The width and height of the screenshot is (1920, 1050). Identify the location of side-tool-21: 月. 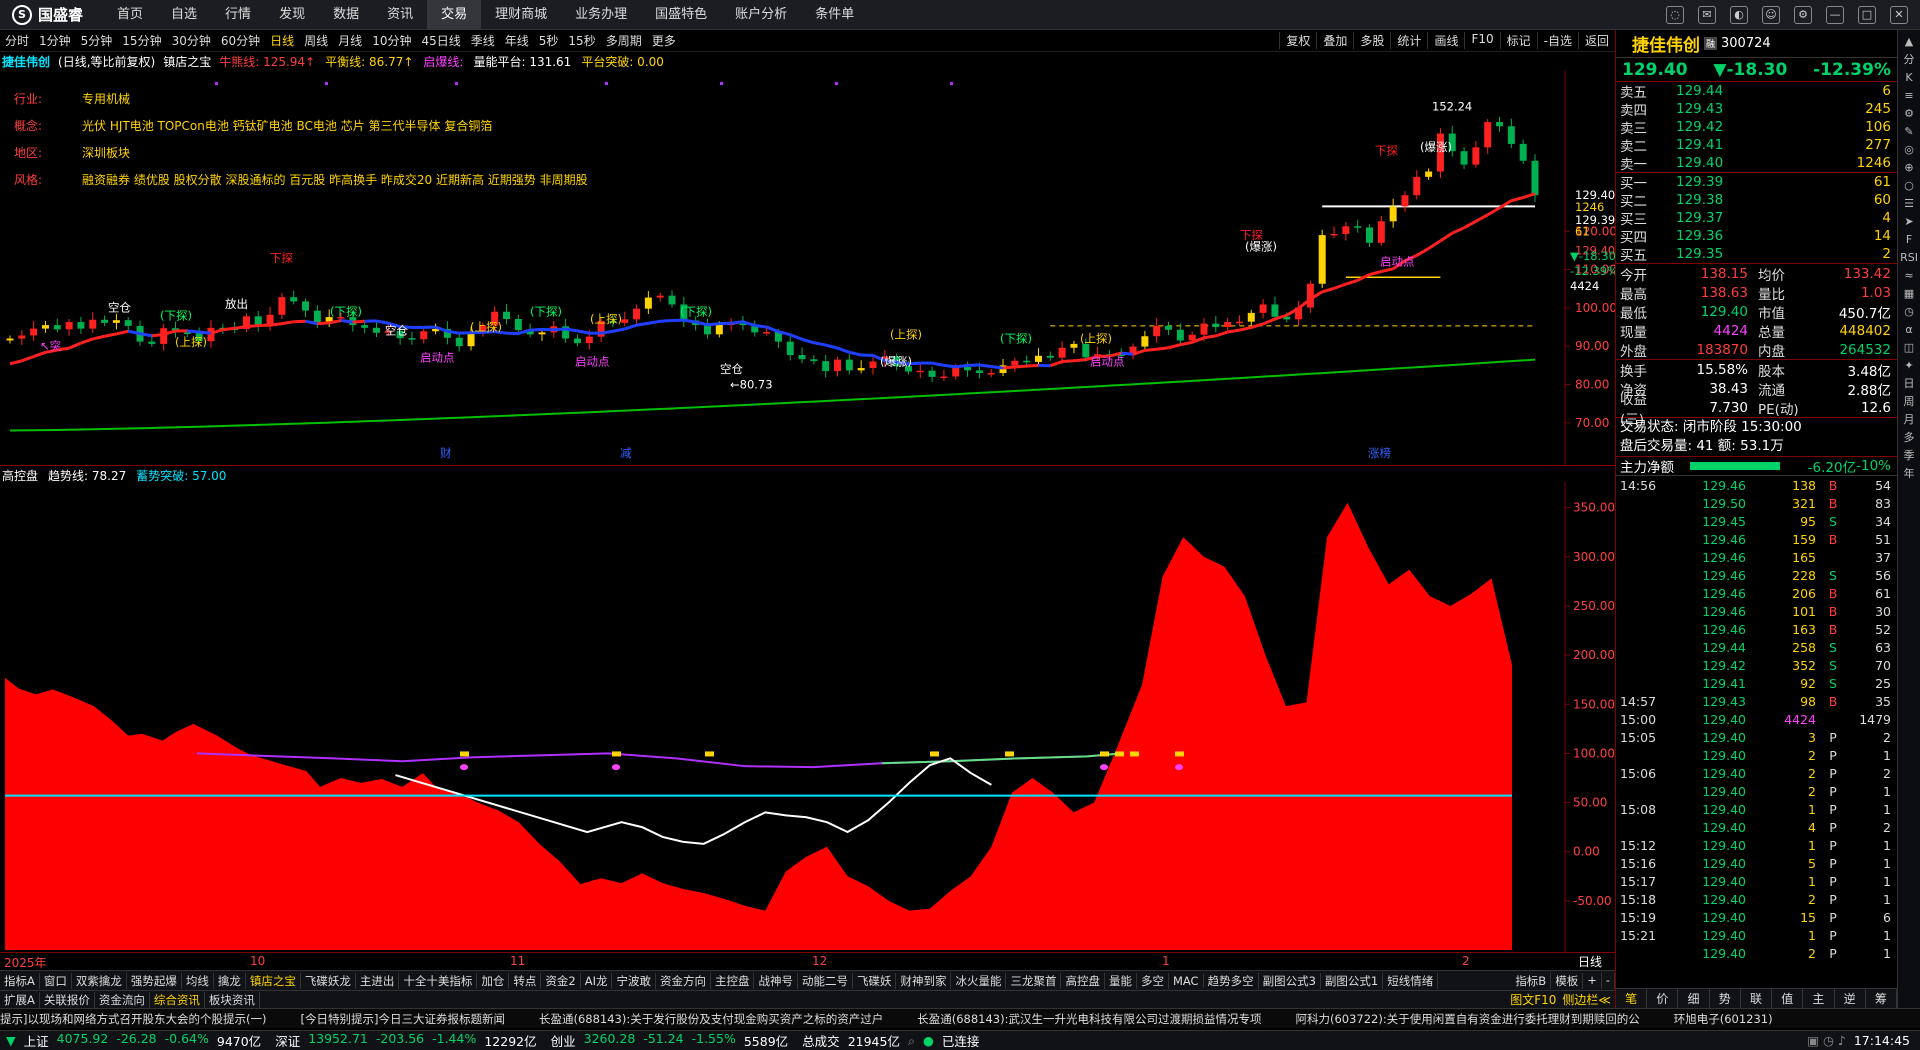
(1909, 419).